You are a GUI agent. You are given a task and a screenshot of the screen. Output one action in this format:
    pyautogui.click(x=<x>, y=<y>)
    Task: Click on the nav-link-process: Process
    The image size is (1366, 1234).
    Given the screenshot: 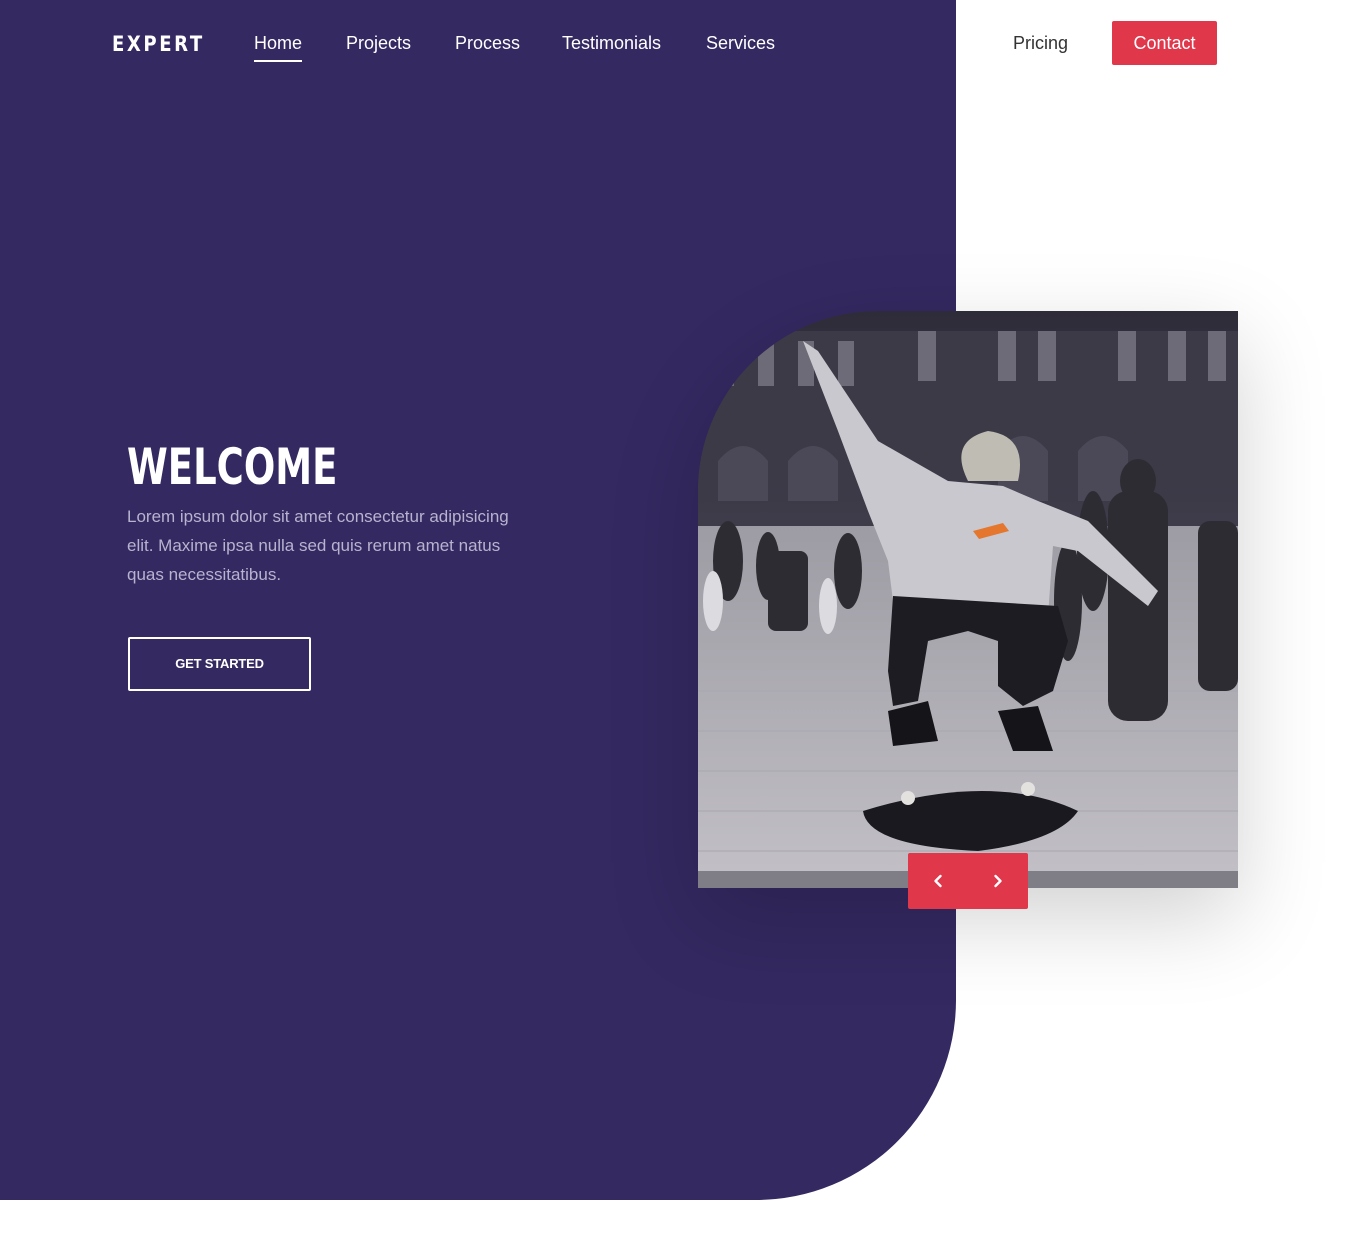 What is the action you would take?
    pyautogui.click(x=487, y=43)
    